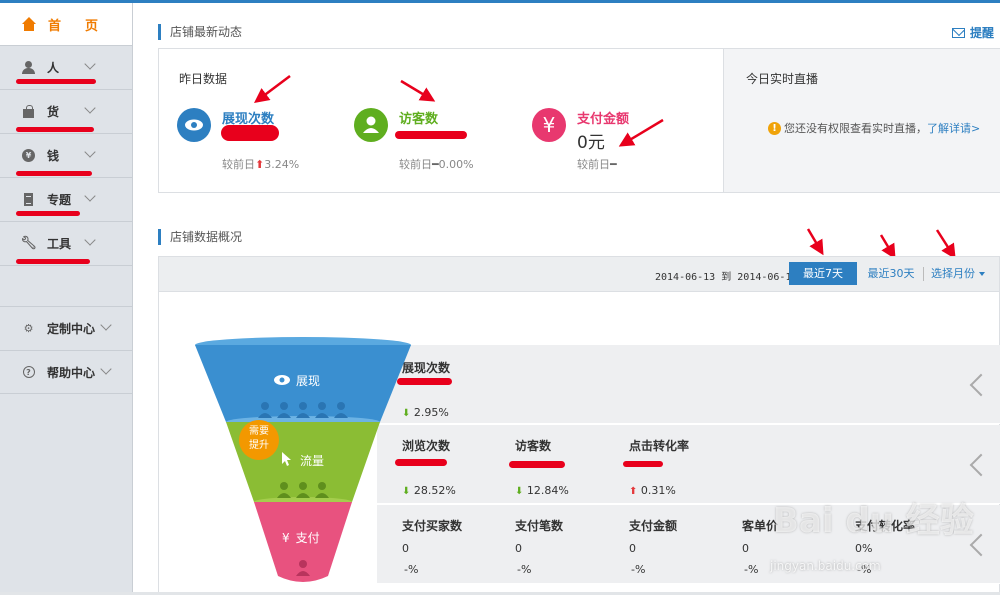  Describe the element at coordinates (873, 521) in the screenshot. I see `baidu-watermark: Bai du 经验` at that location.